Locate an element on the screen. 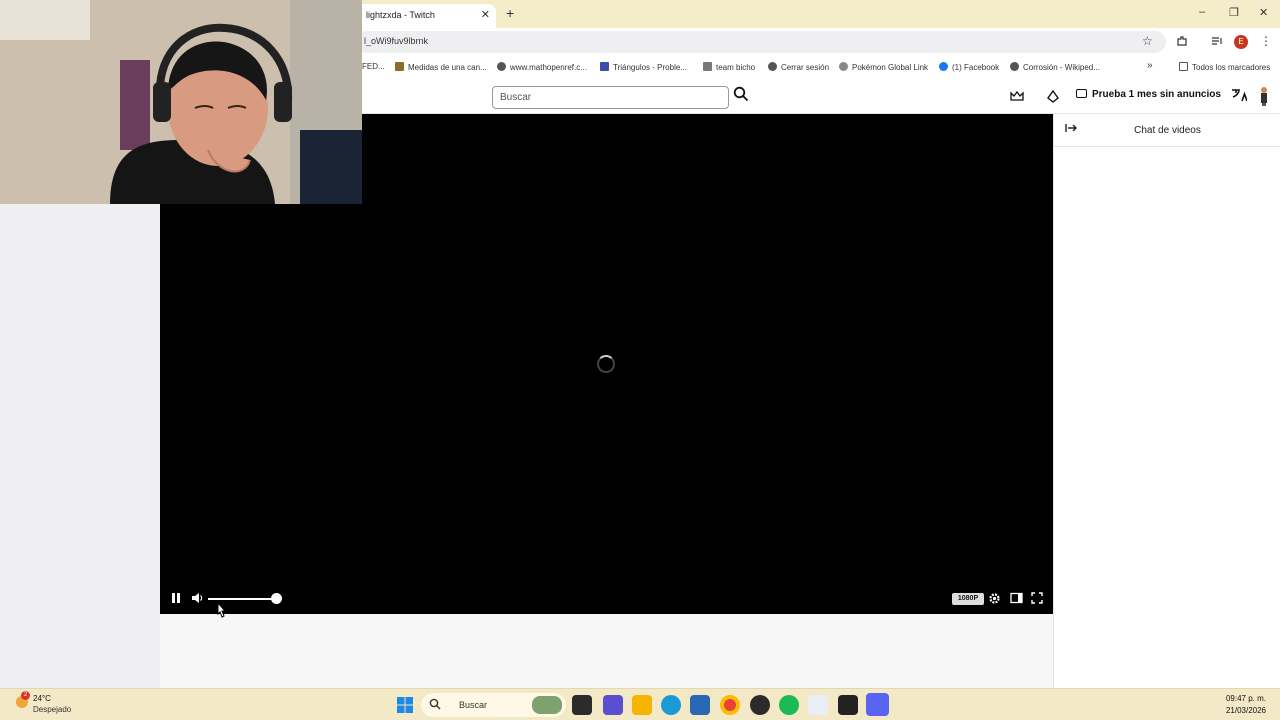 The width and height of the screenshot is (1280, 720). media-control-icon is located at coordinates (1217, 42).